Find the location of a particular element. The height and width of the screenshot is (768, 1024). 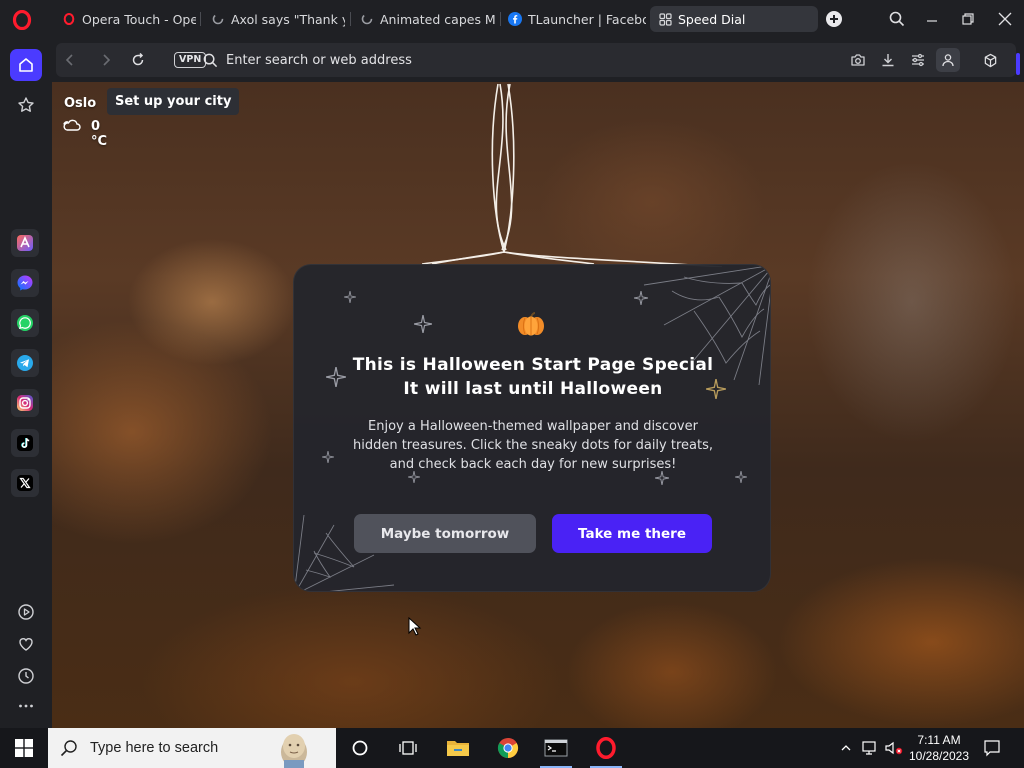

extensions-button is located at coordinates (990, 60).